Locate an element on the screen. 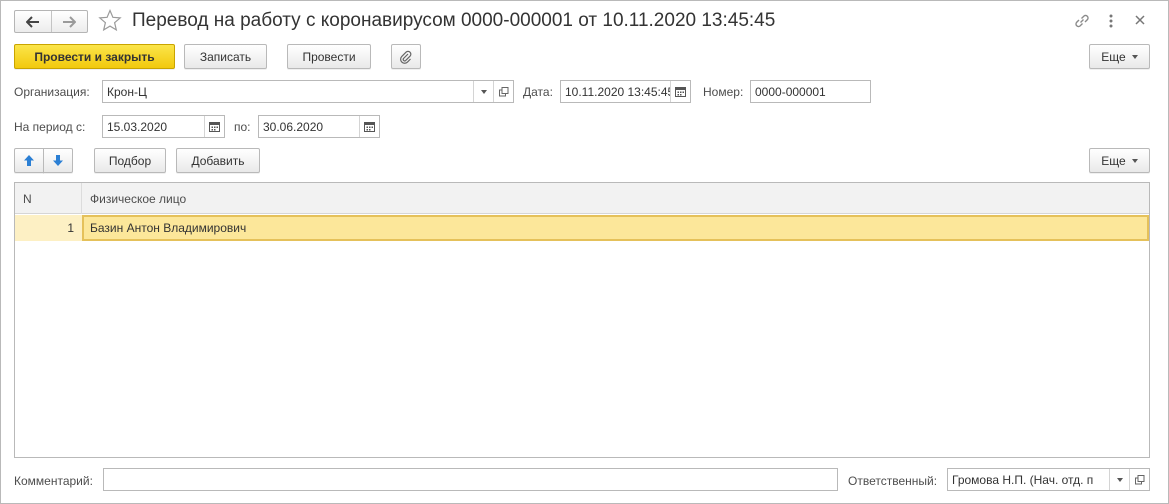  table-more-menu-label: Еще is located at coordinates (1113, 160).